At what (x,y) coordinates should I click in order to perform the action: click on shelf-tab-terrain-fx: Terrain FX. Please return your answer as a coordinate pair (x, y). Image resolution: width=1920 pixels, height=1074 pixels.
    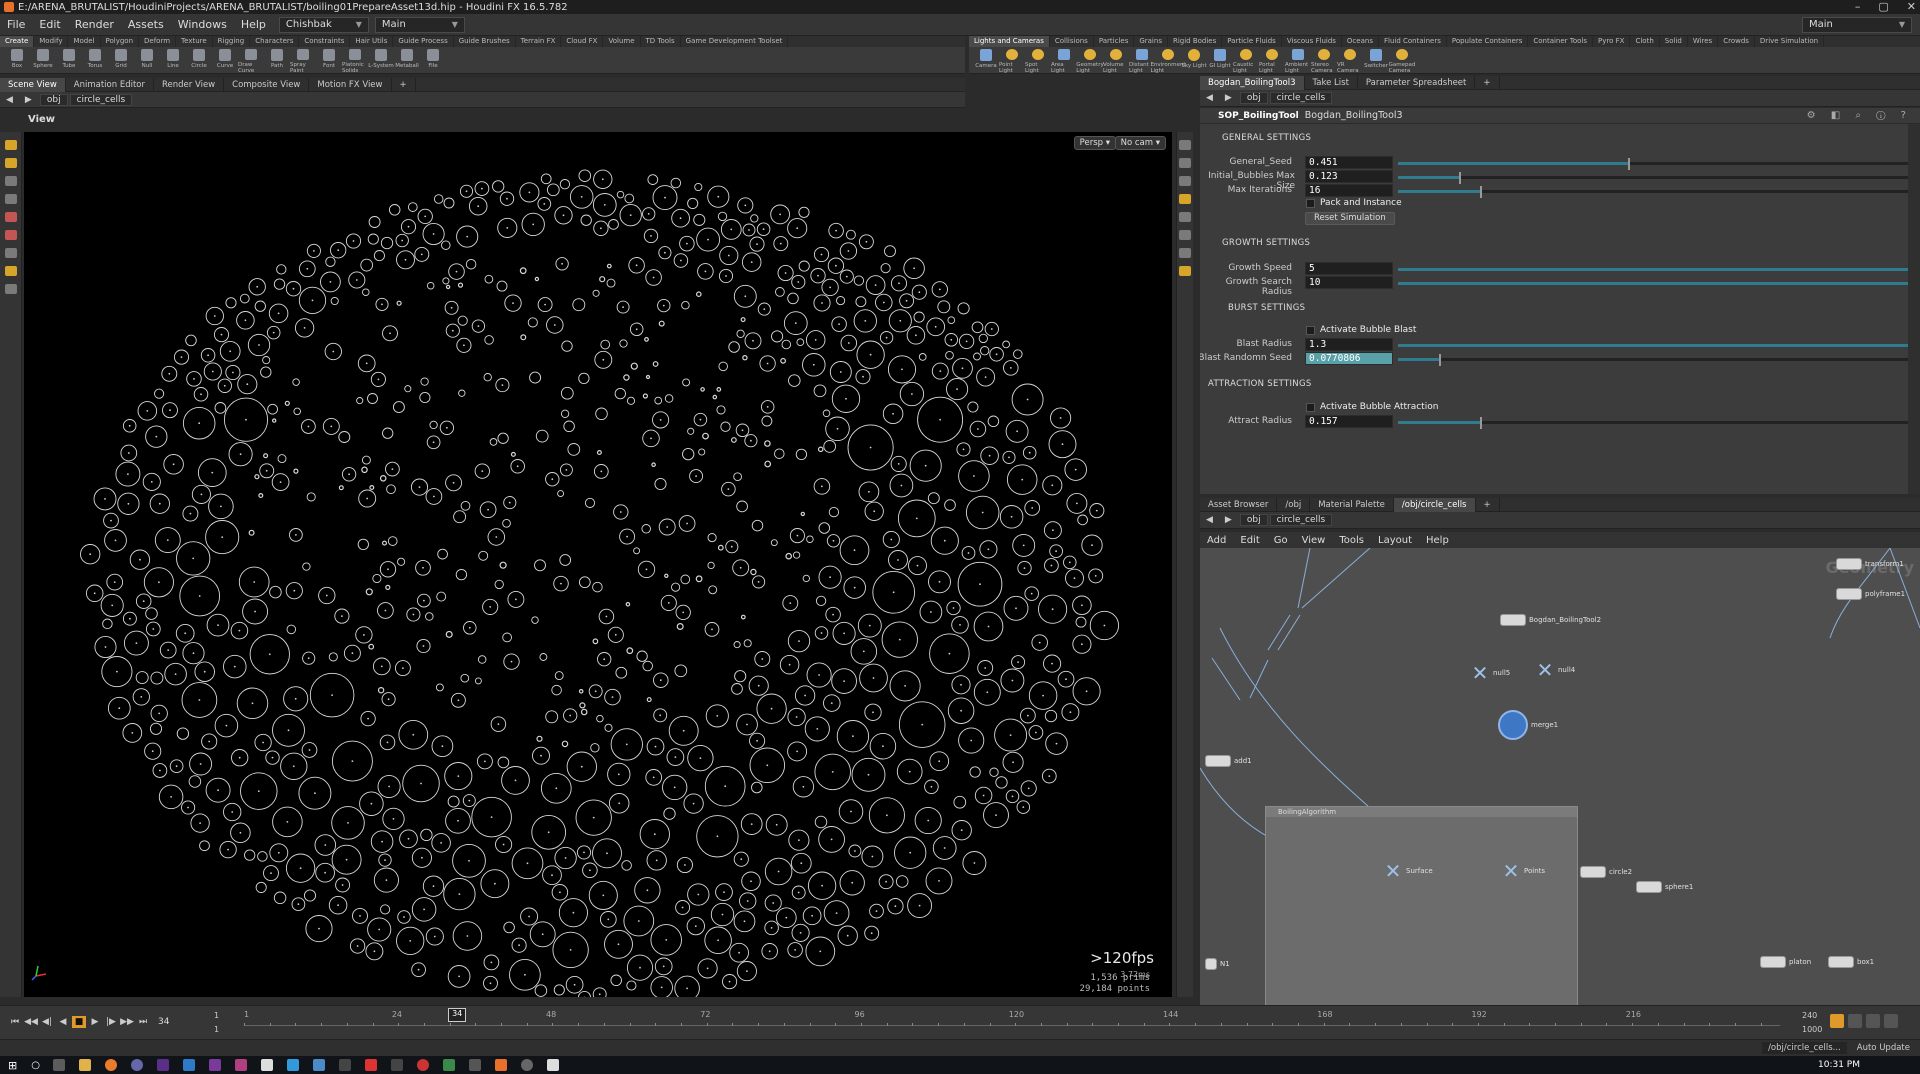
    Looking at the image, I should click on (539, 41).